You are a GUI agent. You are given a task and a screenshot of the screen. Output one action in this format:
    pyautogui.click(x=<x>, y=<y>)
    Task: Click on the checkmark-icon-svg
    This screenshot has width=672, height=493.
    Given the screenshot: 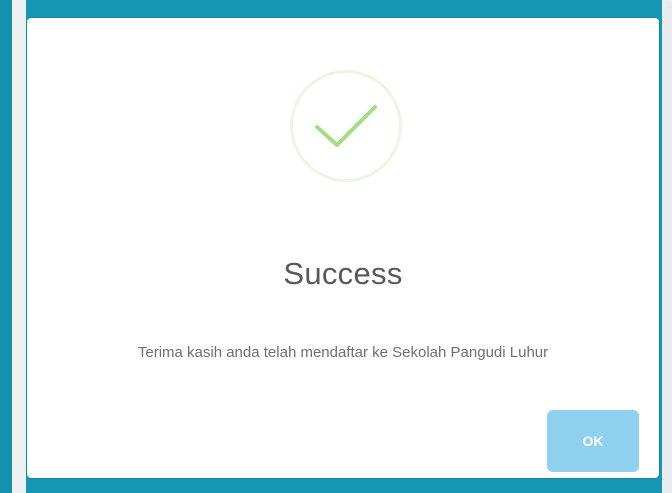 What is the action you would take?
    pyautogui.click(x=346, y=126)
    